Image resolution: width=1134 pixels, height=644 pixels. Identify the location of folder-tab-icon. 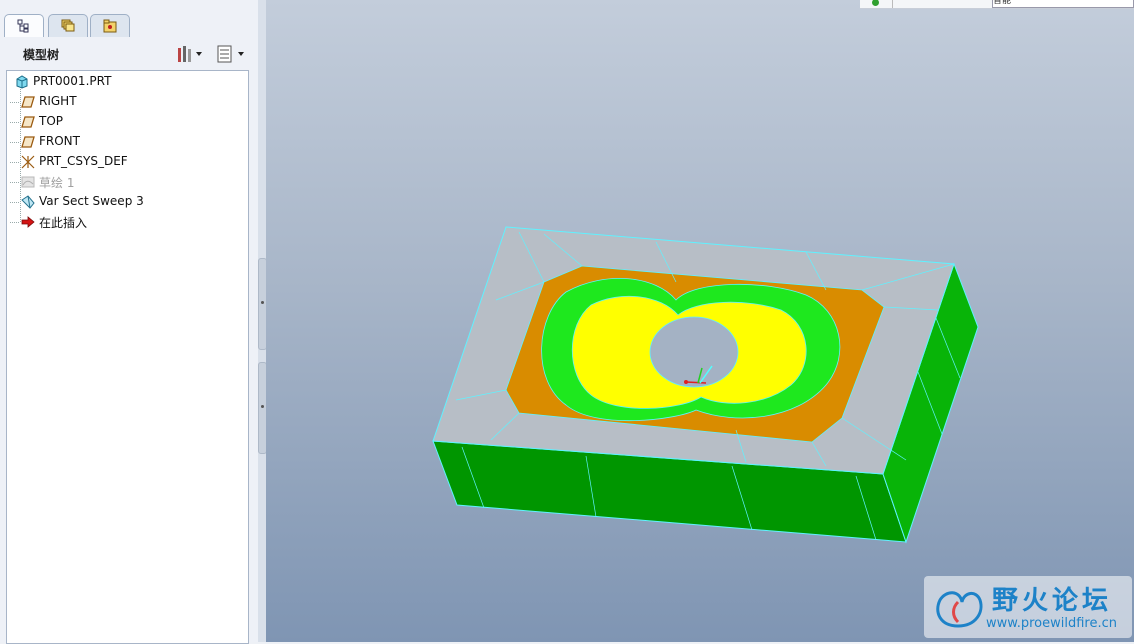
(110, 26).